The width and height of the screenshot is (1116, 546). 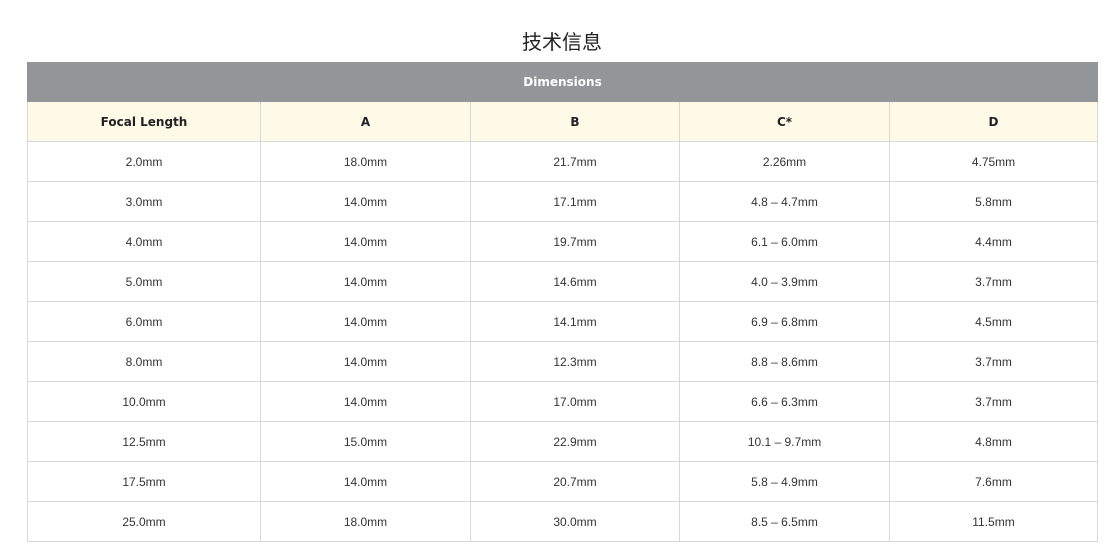 I want to click on column-header-c: C*, so click(x=784, y=121).